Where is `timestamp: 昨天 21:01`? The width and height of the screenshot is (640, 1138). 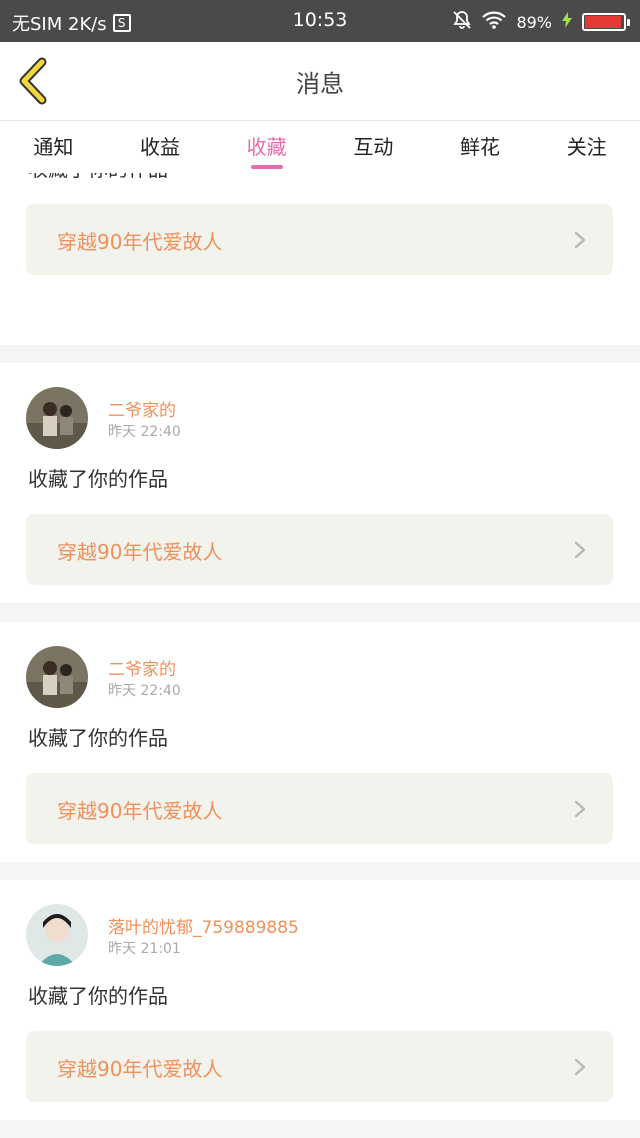 timestamp: 昨天 21:01 is located at coordinates (144, 949).